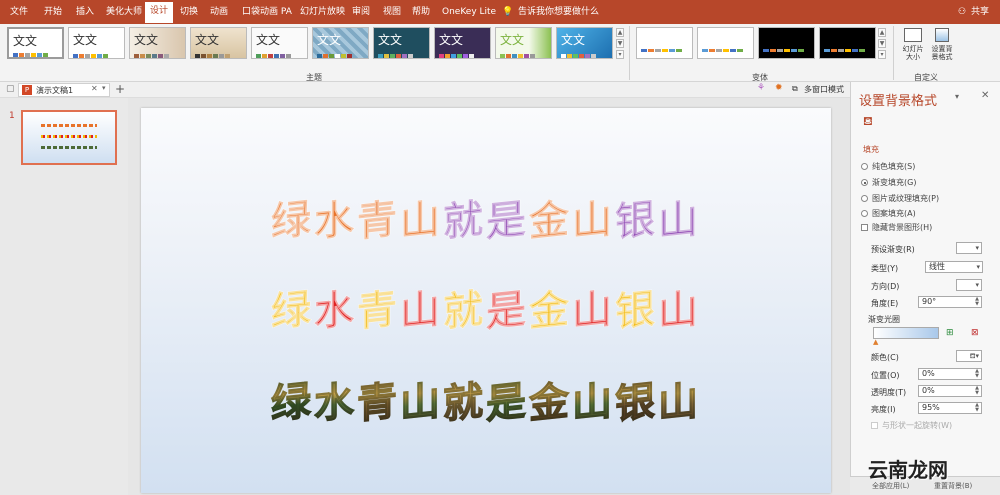  I want to click on color-picker-dropdown: ⛾▾, so click(969, 356).